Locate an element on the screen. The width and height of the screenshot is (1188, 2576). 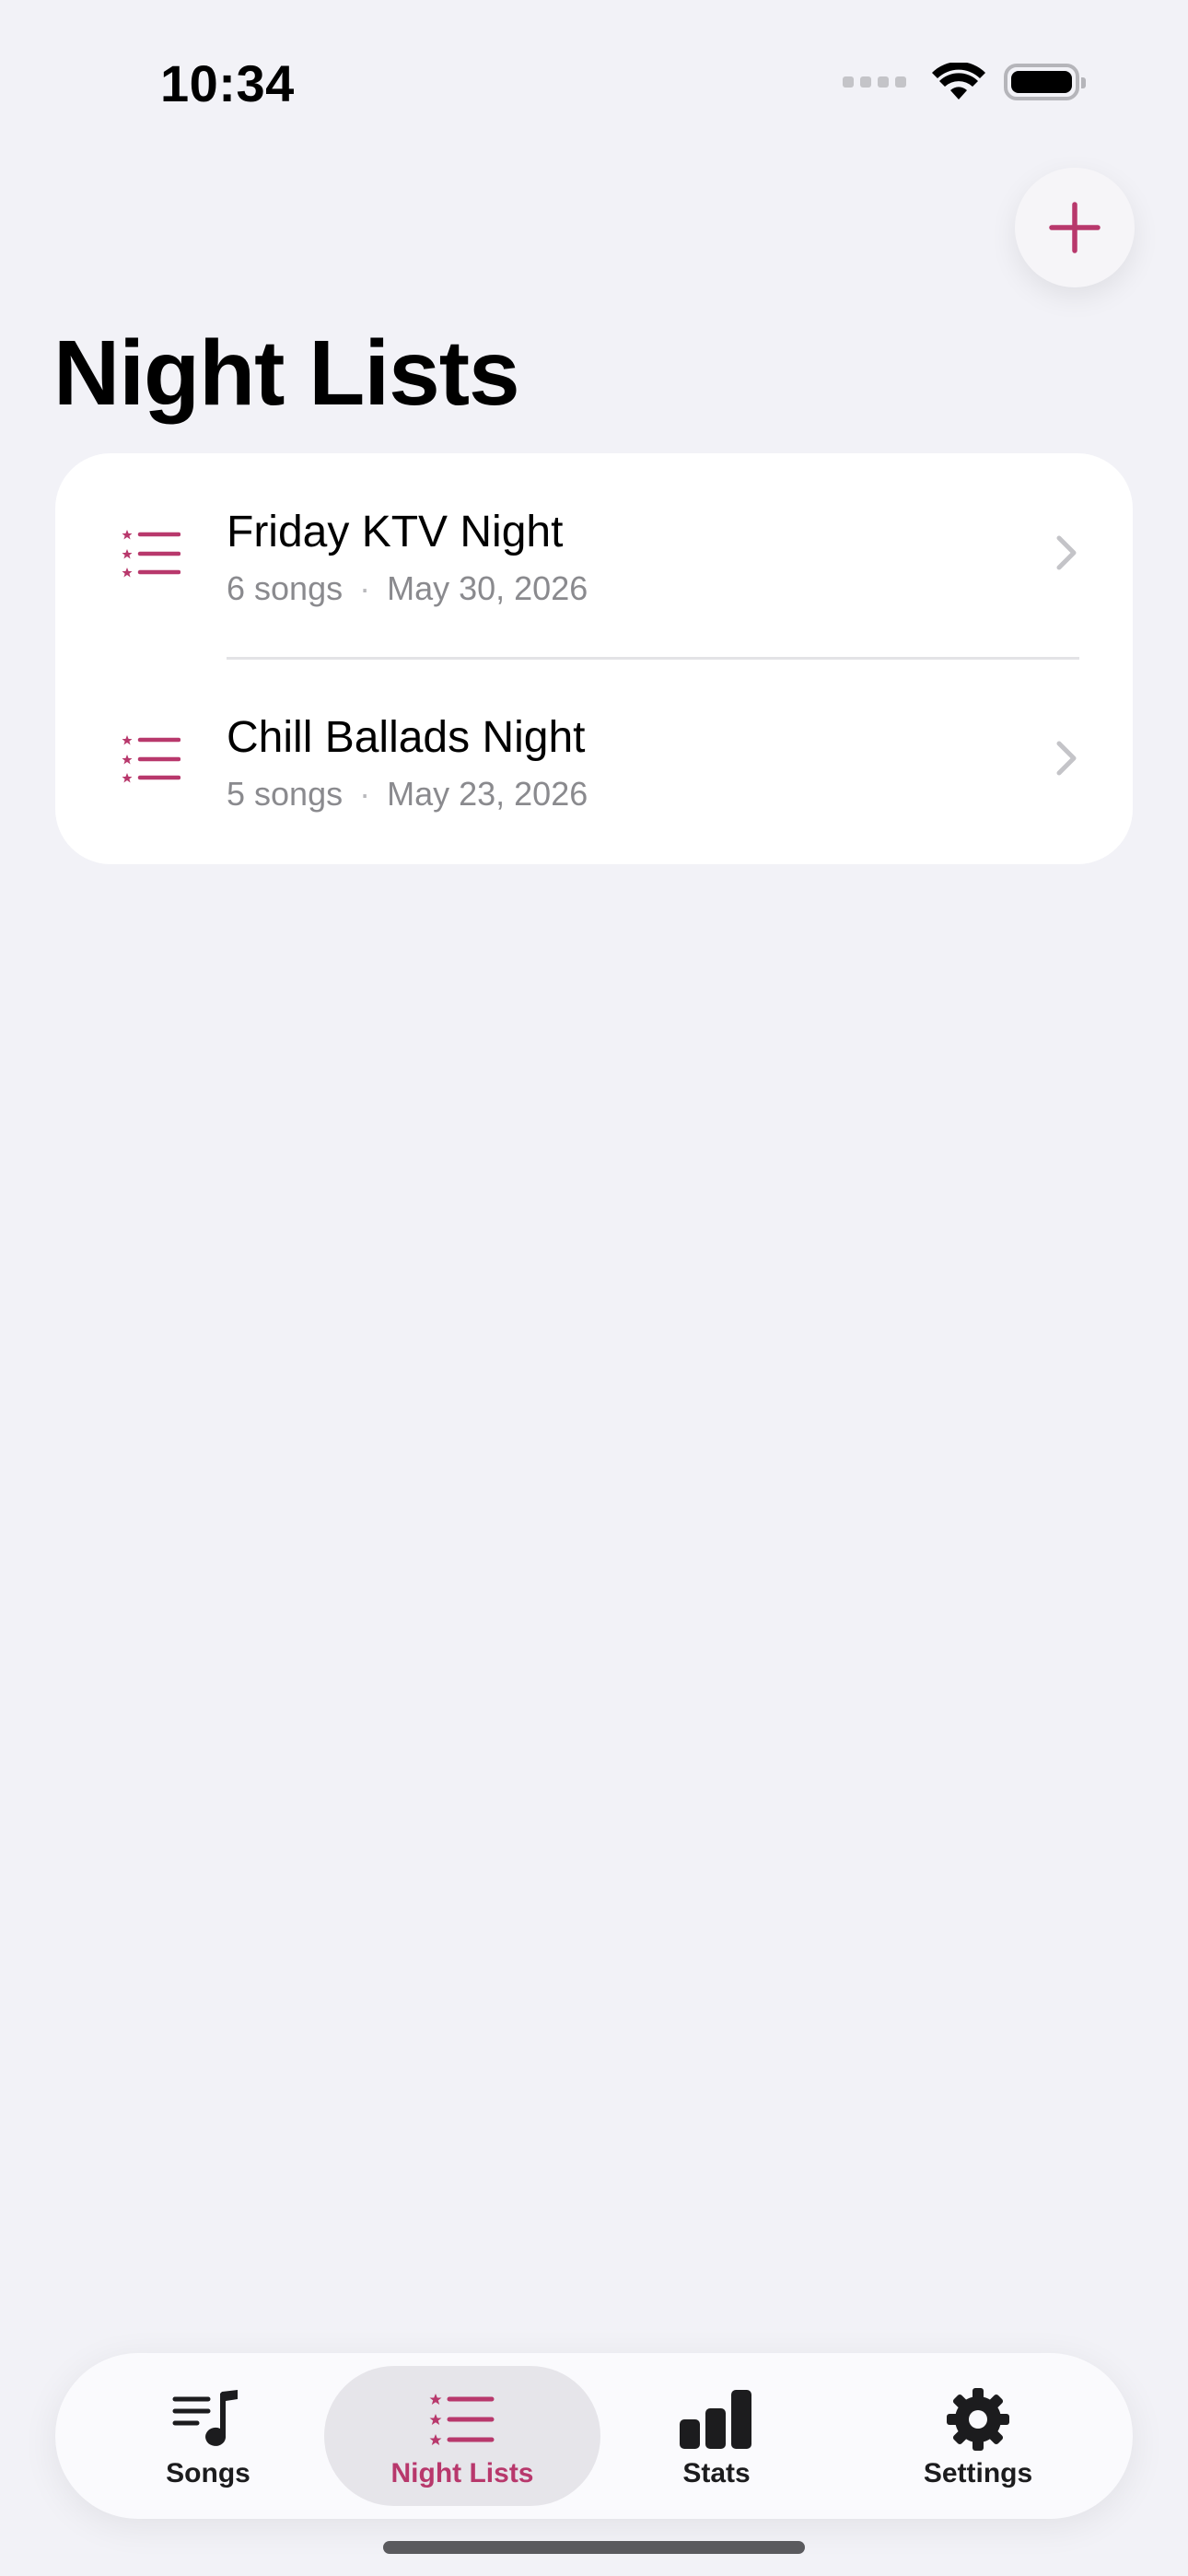
tab-night-lists: Night Lists is located at coordinates (462, 2436).